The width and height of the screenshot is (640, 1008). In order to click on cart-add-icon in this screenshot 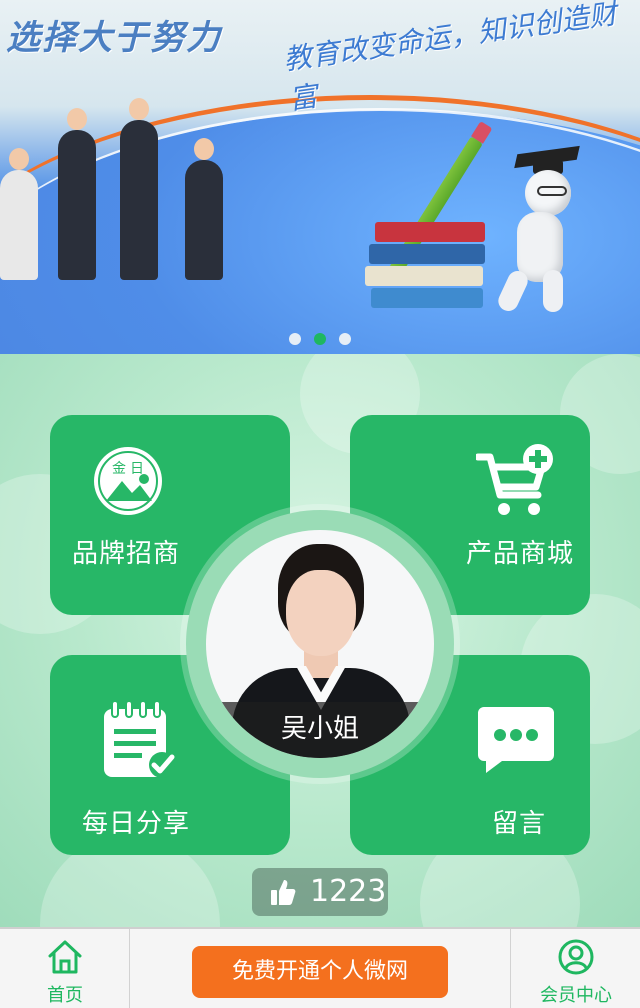, I will do `click(515, 483)`.